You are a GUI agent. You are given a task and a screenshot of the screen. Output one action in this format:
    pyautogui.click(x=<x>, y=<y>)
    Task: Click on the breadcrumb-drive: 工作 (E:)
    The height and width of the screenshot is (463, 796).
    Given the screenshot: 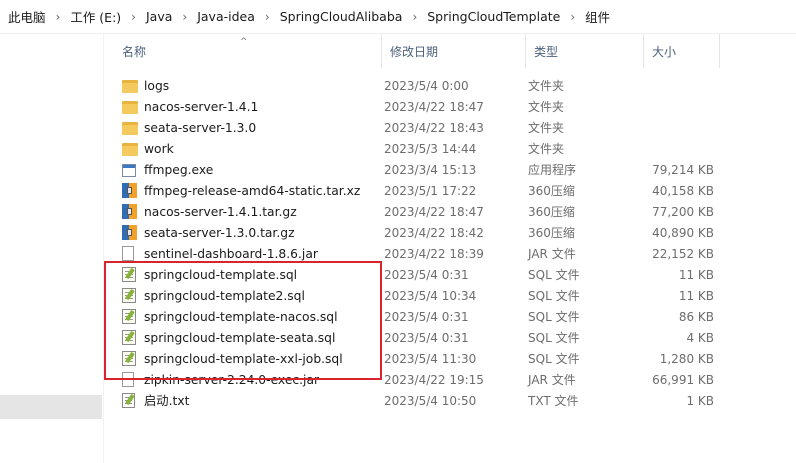 What is the action you would take?
    pyautogui.click(x=95, y=16)
    